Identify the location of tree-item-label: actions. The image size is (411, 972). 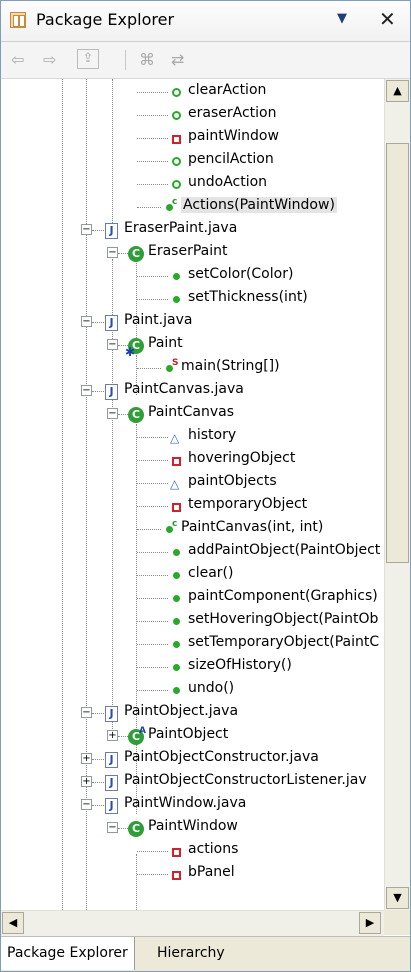
(213, 849).